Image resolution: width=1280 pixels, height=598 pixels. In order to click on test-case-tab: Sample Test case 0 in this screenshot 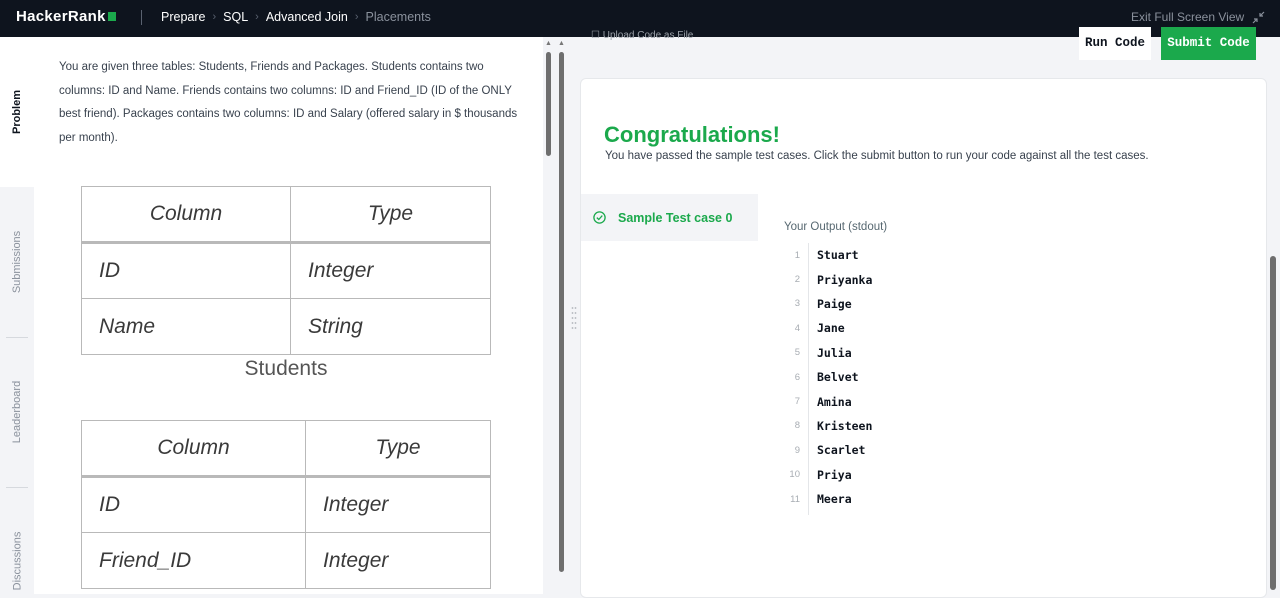, I will do `click(669, 217)`.